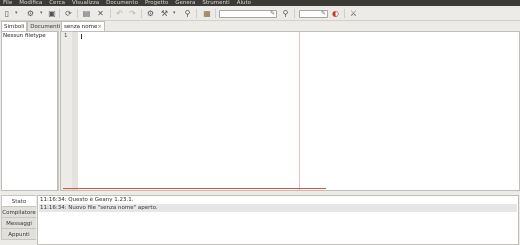 Image resolution: width=520 pixels, height=245 pixels. I want to click on tab-document-label: senza nome, so click(81, 27).